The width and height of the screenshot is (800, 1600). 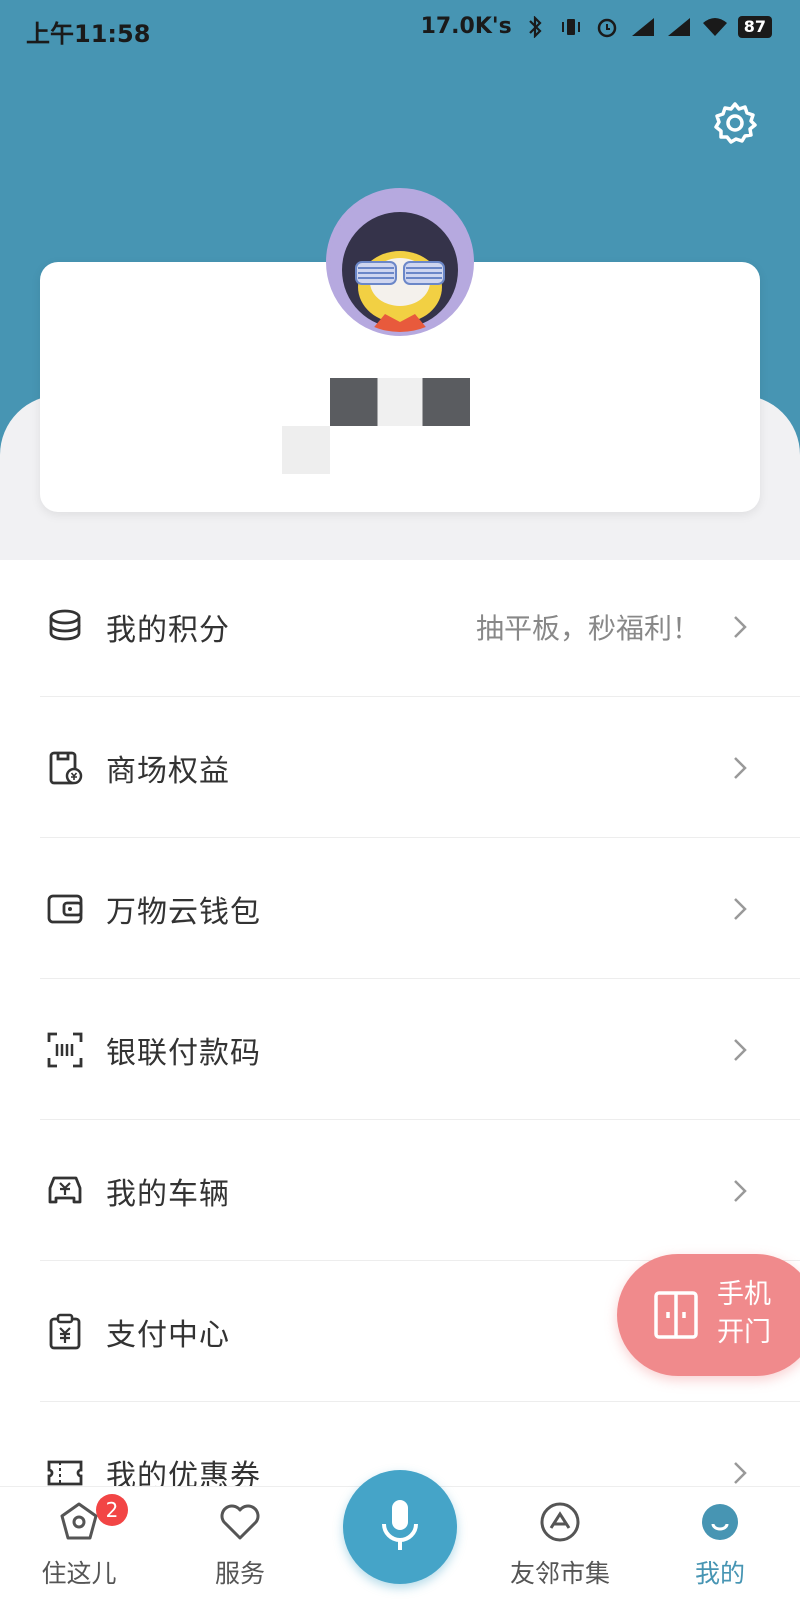 I want to click on menu-item-wallet: 万物云钱包, so click(x=400, y=908).